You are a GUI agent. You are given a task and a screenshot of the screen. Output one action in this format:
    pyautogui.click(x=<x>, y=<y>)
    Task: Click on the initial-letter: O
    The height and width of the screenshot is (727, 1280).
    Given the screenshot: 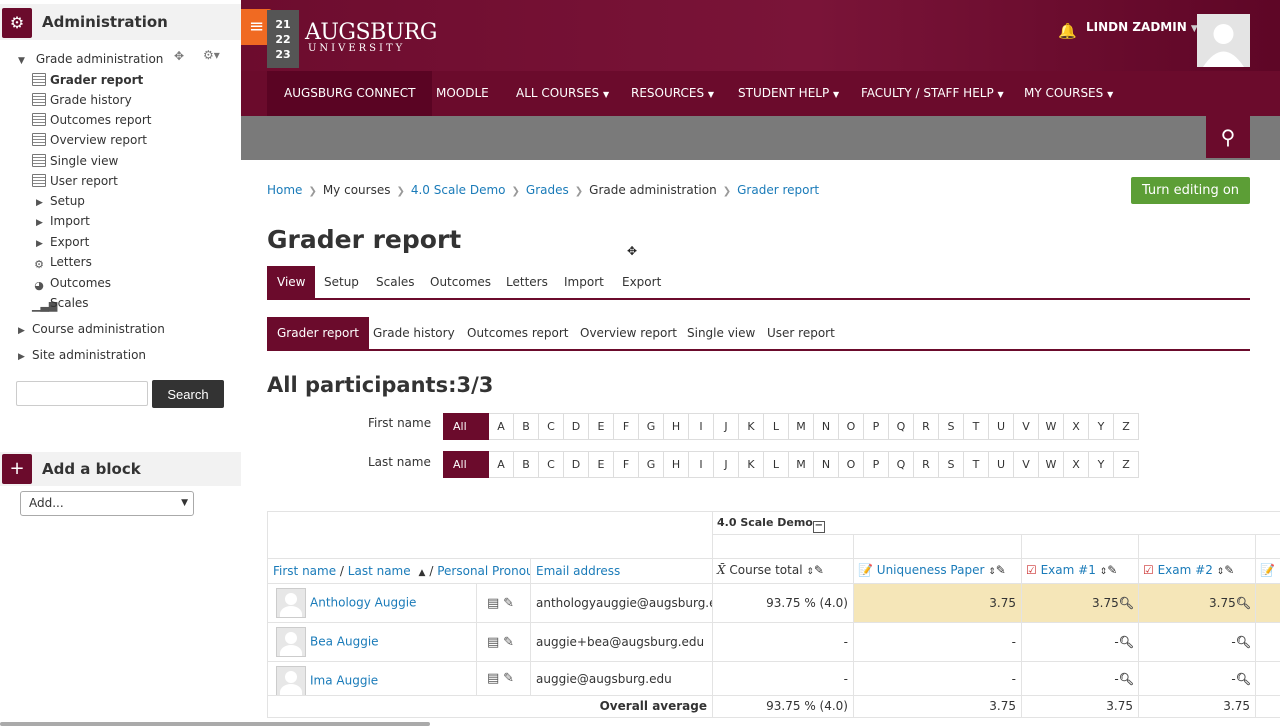 What is the action you would take?
    pyautogui.click(x=851, y=464)
    